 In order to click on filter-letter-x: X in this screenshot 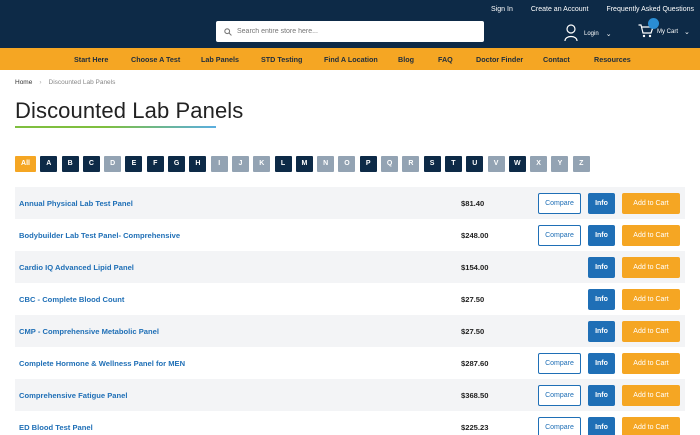, I will do `click(539, 164)`.